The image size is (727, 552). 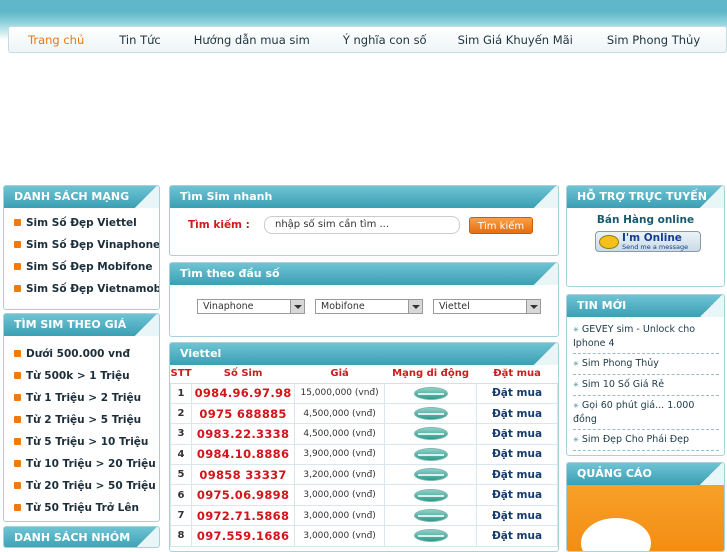 I want to click on price-link: Từ 5 Triệu > 10 Triệu, so click(x=86, y=442).